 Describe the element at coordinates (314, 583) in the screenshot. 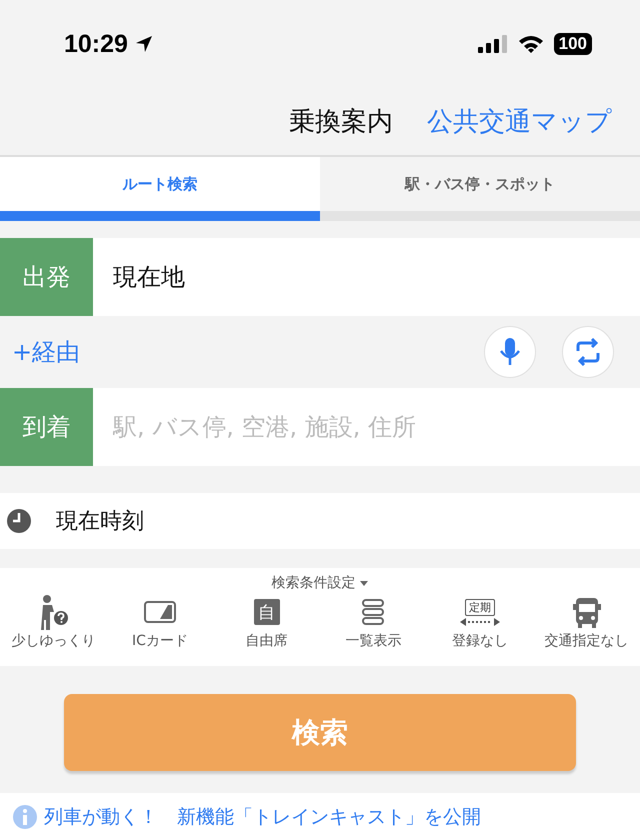

I see `dropdown-title: 検索条件設定` at that location.